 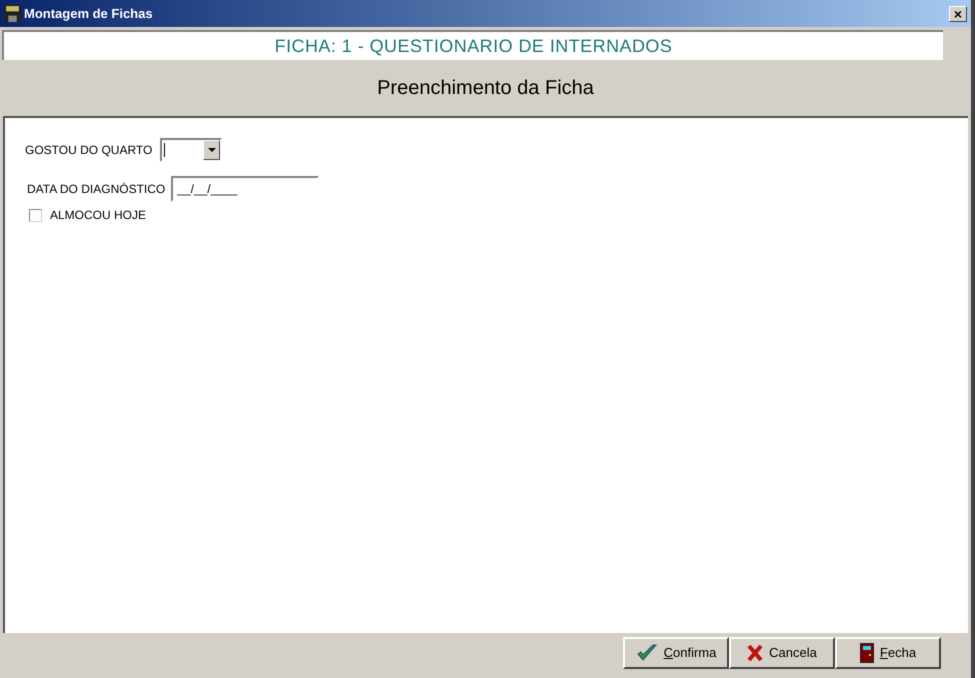 What do you see at coordinates (782, 653) in the screenshot?
I see `action-button: Cancela` at bounding box center [782, 653].